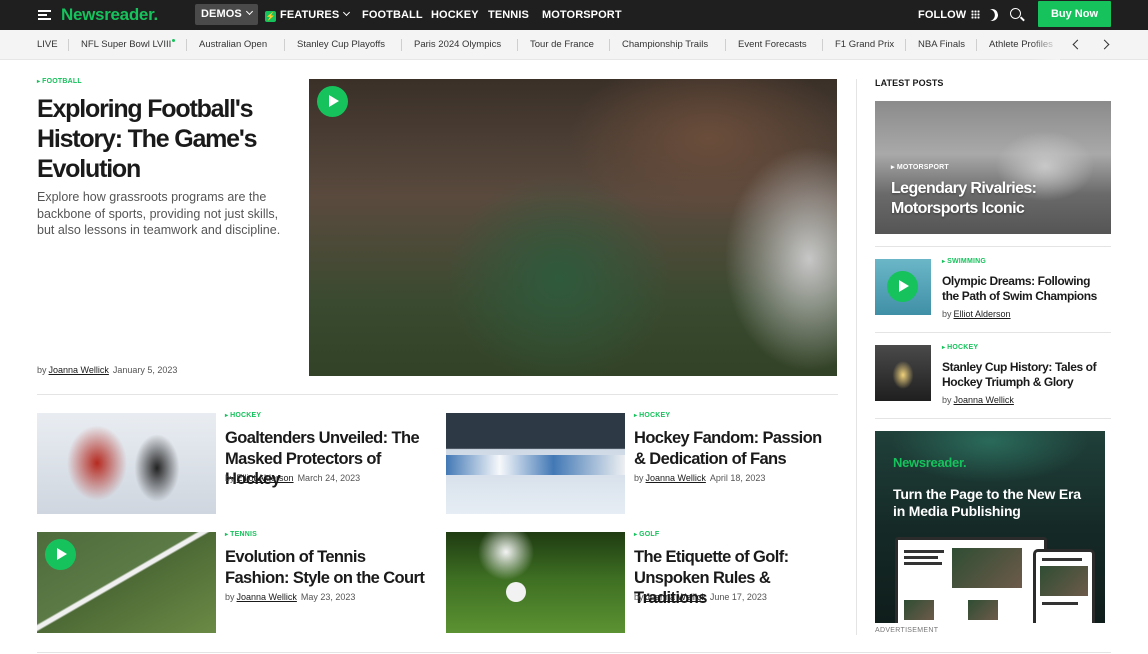 The image size is (1148, 654). I want to click on article-byline: by Joanna Wellick May 23, 2023, so click(290, 597).